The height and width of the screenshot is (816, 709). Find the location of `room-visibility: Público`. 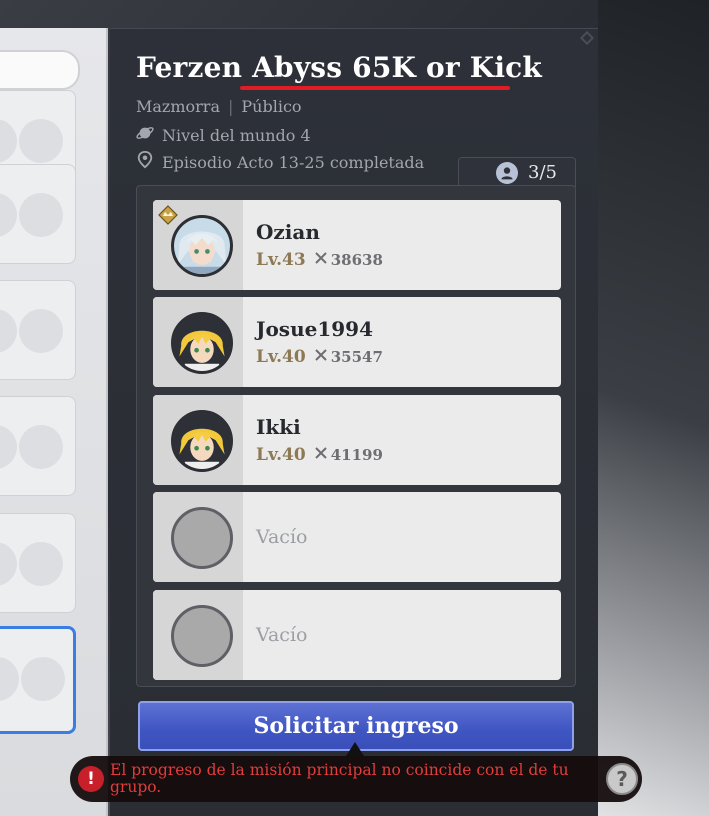

room-visibility: Público is located at coordinates (271, 106).